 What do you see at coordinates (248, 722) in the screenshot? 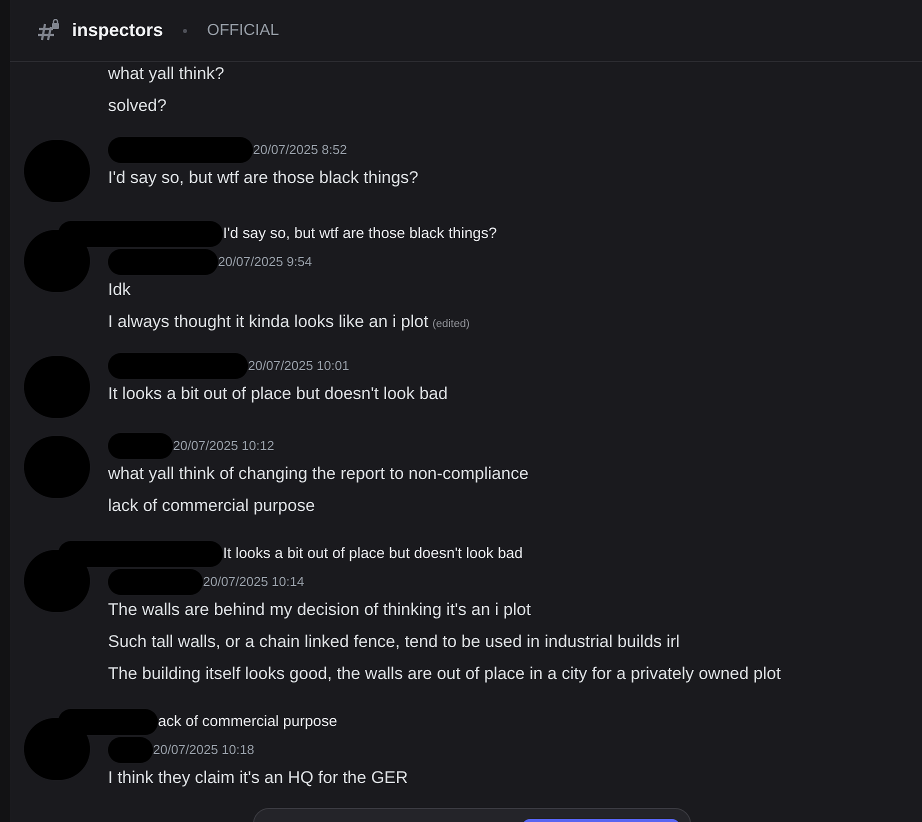
I see `reply-preview: ack of commercial purpose` at bounding box center [248, 722].